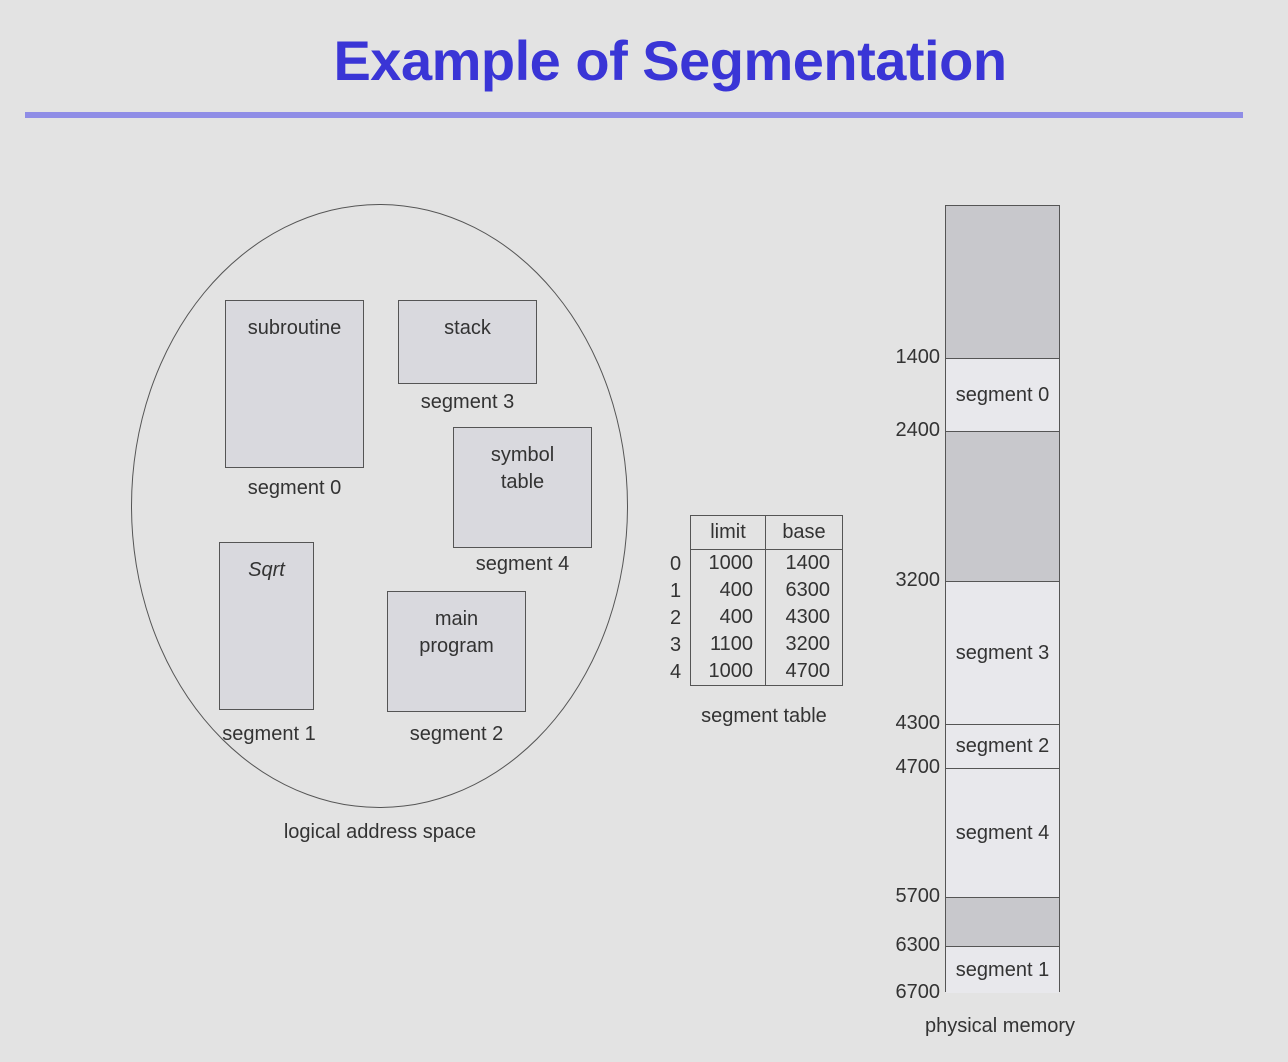 This screenshot has height=1062, width=1288. Describe the element at coordinates (456, 632) in the screenshot. I see `segment-text: main program` at that location.